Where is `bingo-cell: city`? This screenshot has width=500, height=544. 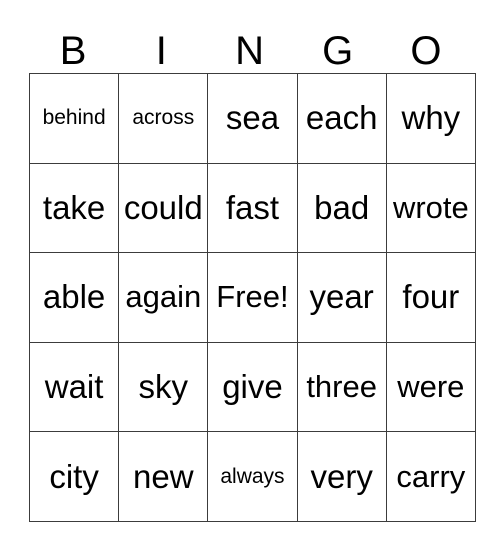 bingo-cell: city is located at coordinates (74, 476).